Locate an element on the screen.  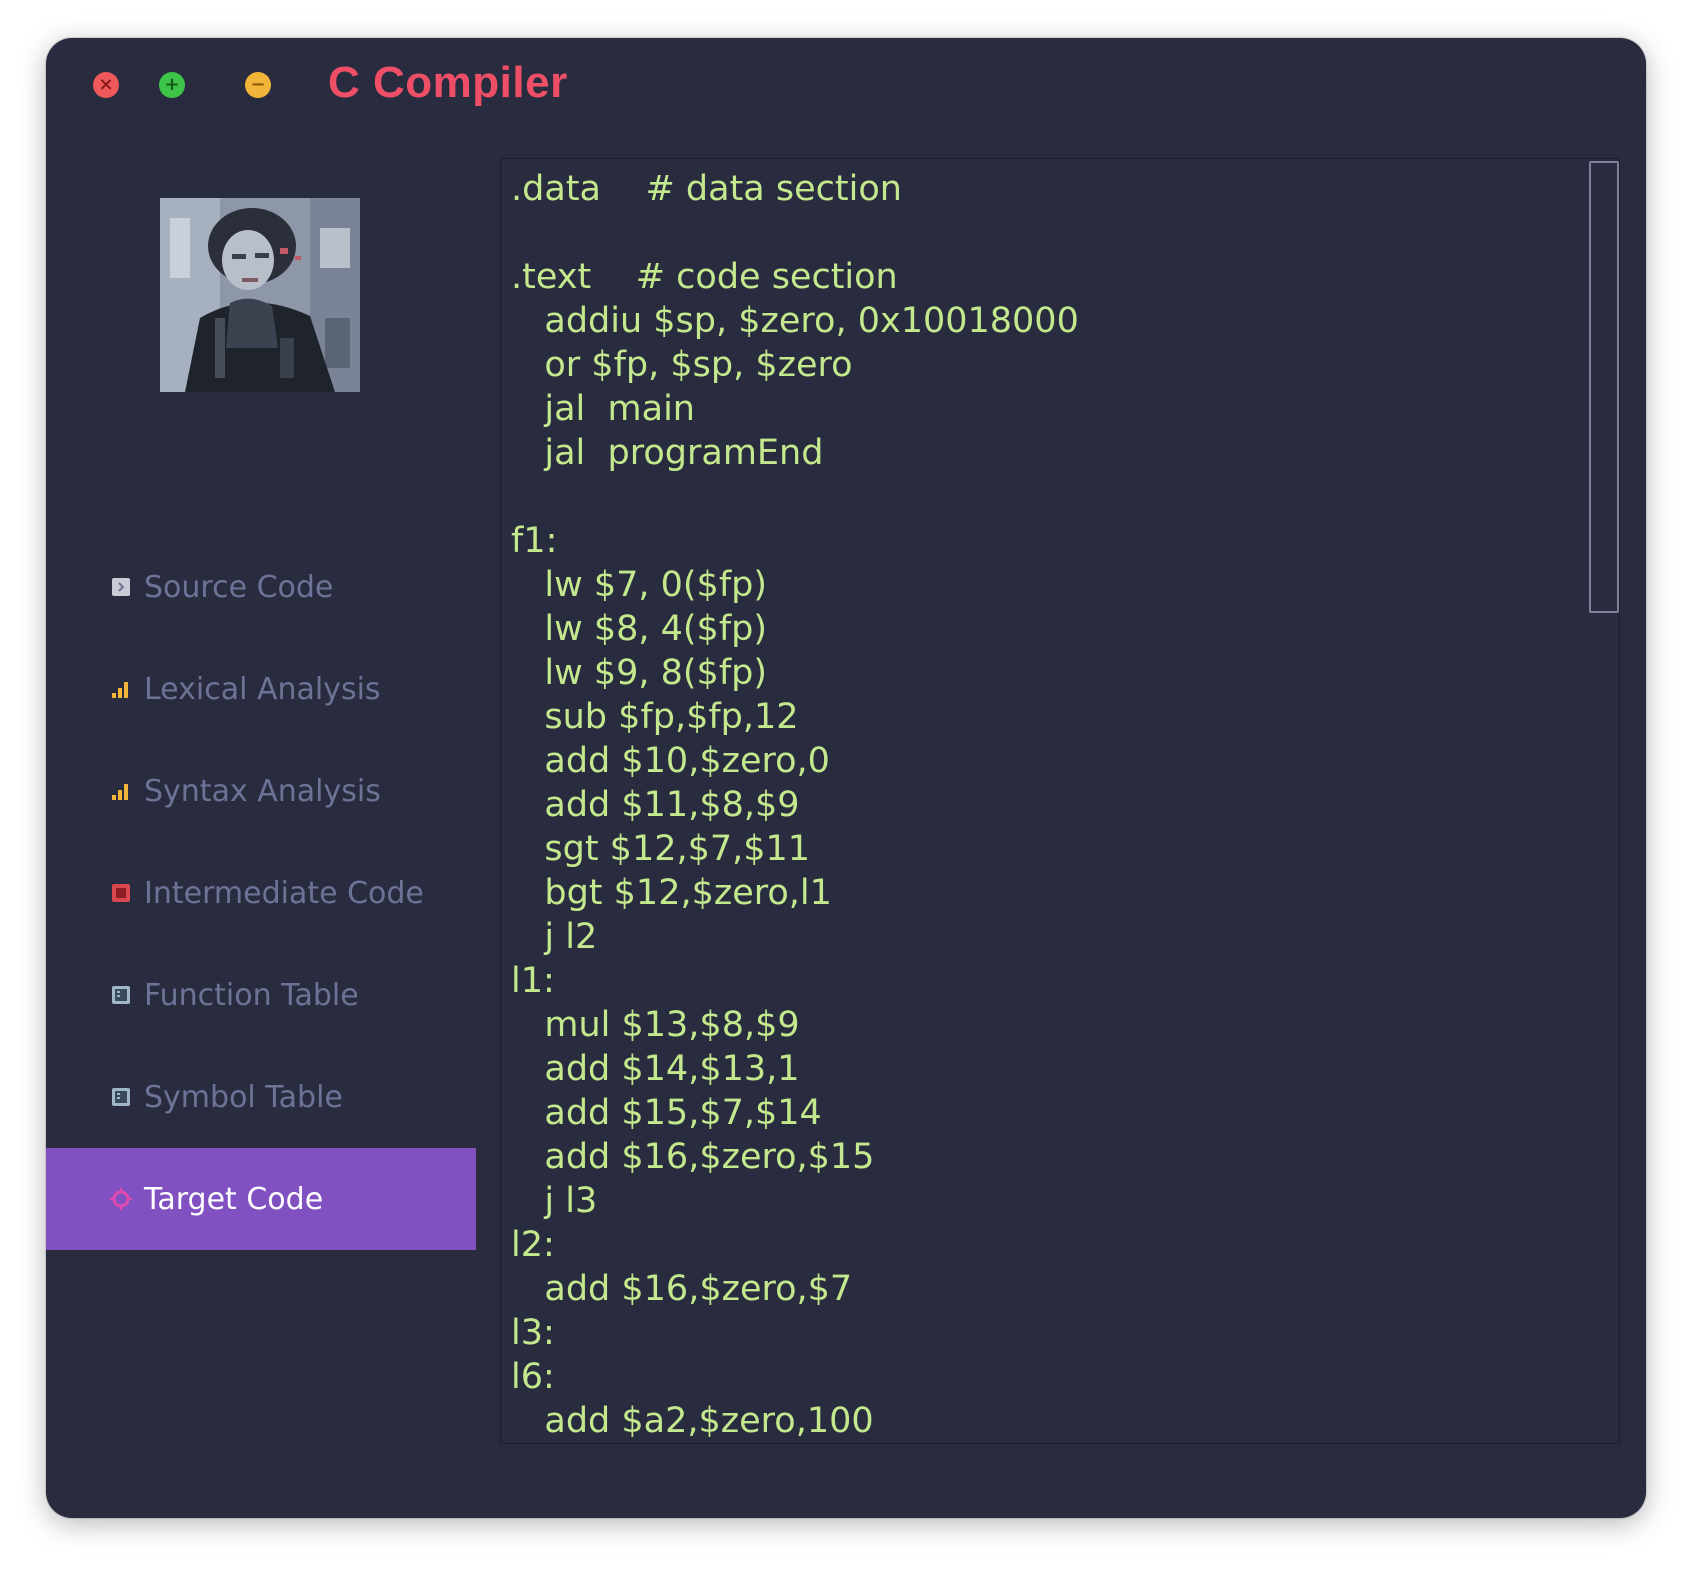
sidebar-item-source-code: Source Code is located at coordinates (261, 587).